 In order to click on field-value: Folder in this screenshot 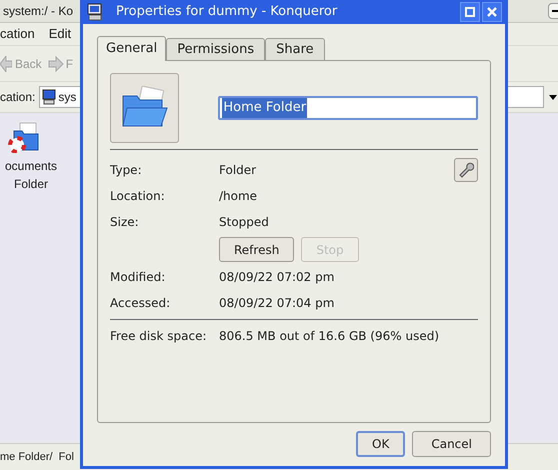, I will do `click(238, 170)`.